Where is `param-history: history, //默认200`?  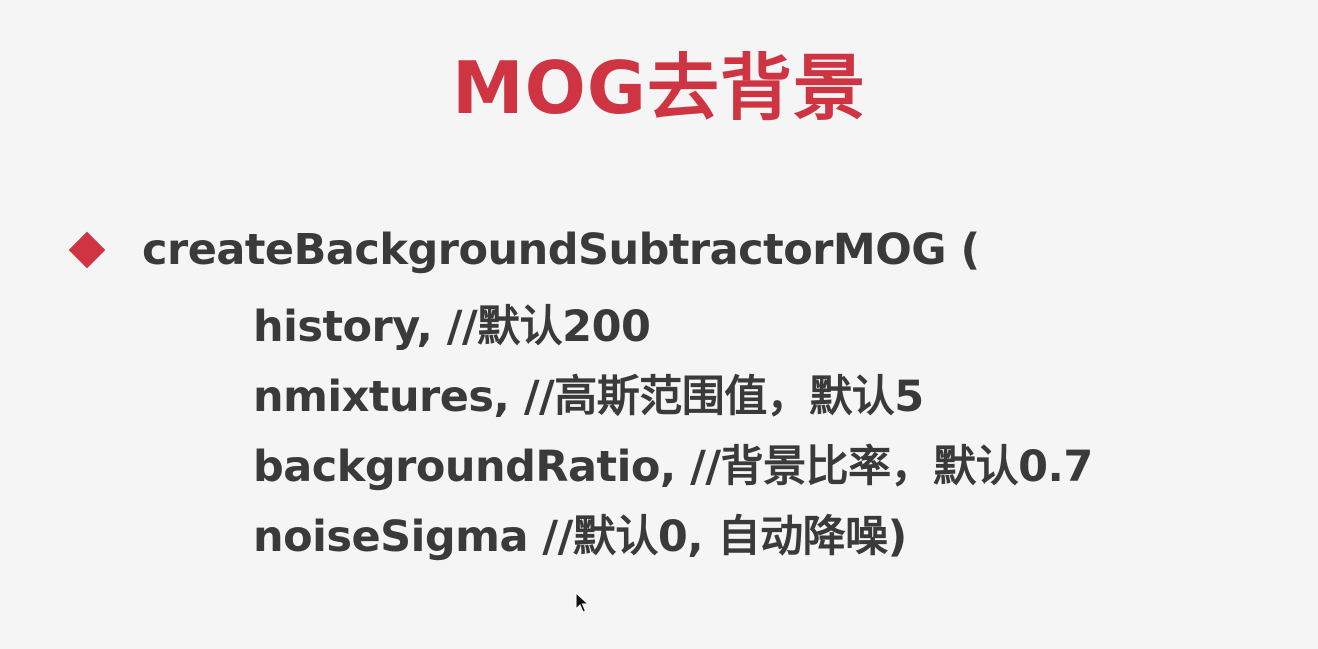
param-history: history, //默认200 is located at coordinates (452, 327).